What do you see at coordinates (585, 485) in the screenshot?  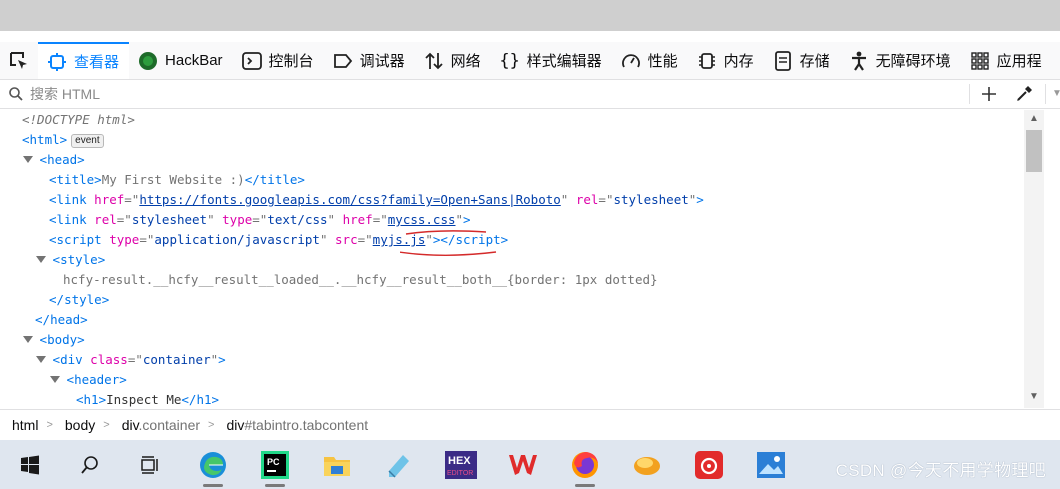 I see `active-indicator` at bounding box center [585, 485].